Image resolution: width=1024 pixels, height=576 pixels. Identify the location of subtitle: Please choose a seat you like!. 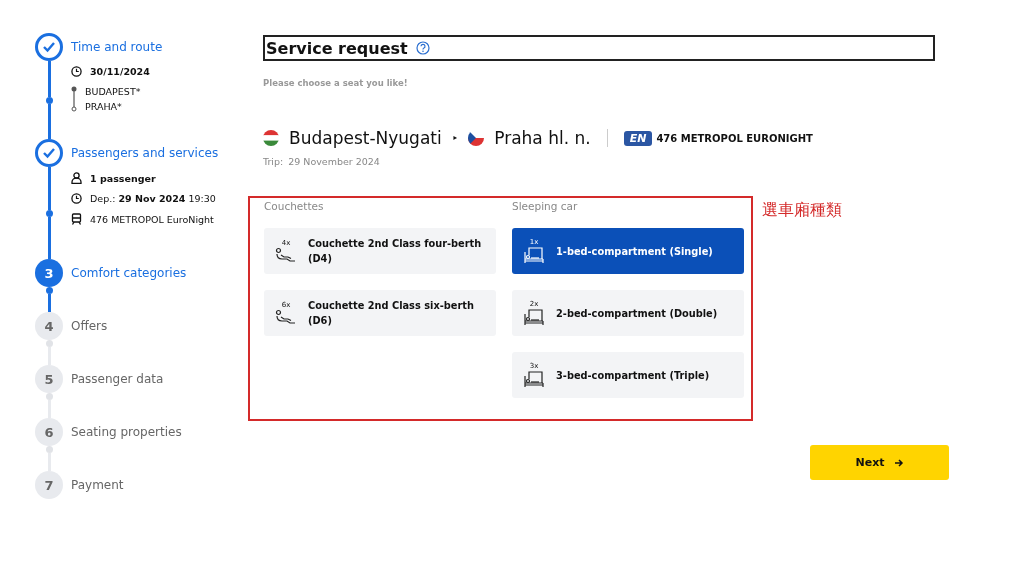
(336, 83).